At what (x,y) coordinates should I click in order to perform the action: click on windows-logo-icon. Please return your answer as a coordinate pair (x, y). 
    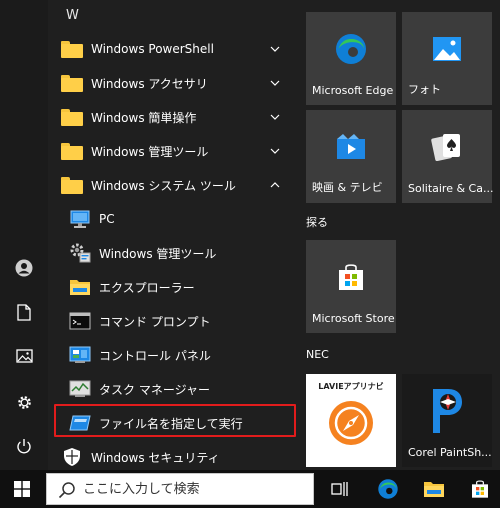
    Looking at the image, I should click on (22, 489).